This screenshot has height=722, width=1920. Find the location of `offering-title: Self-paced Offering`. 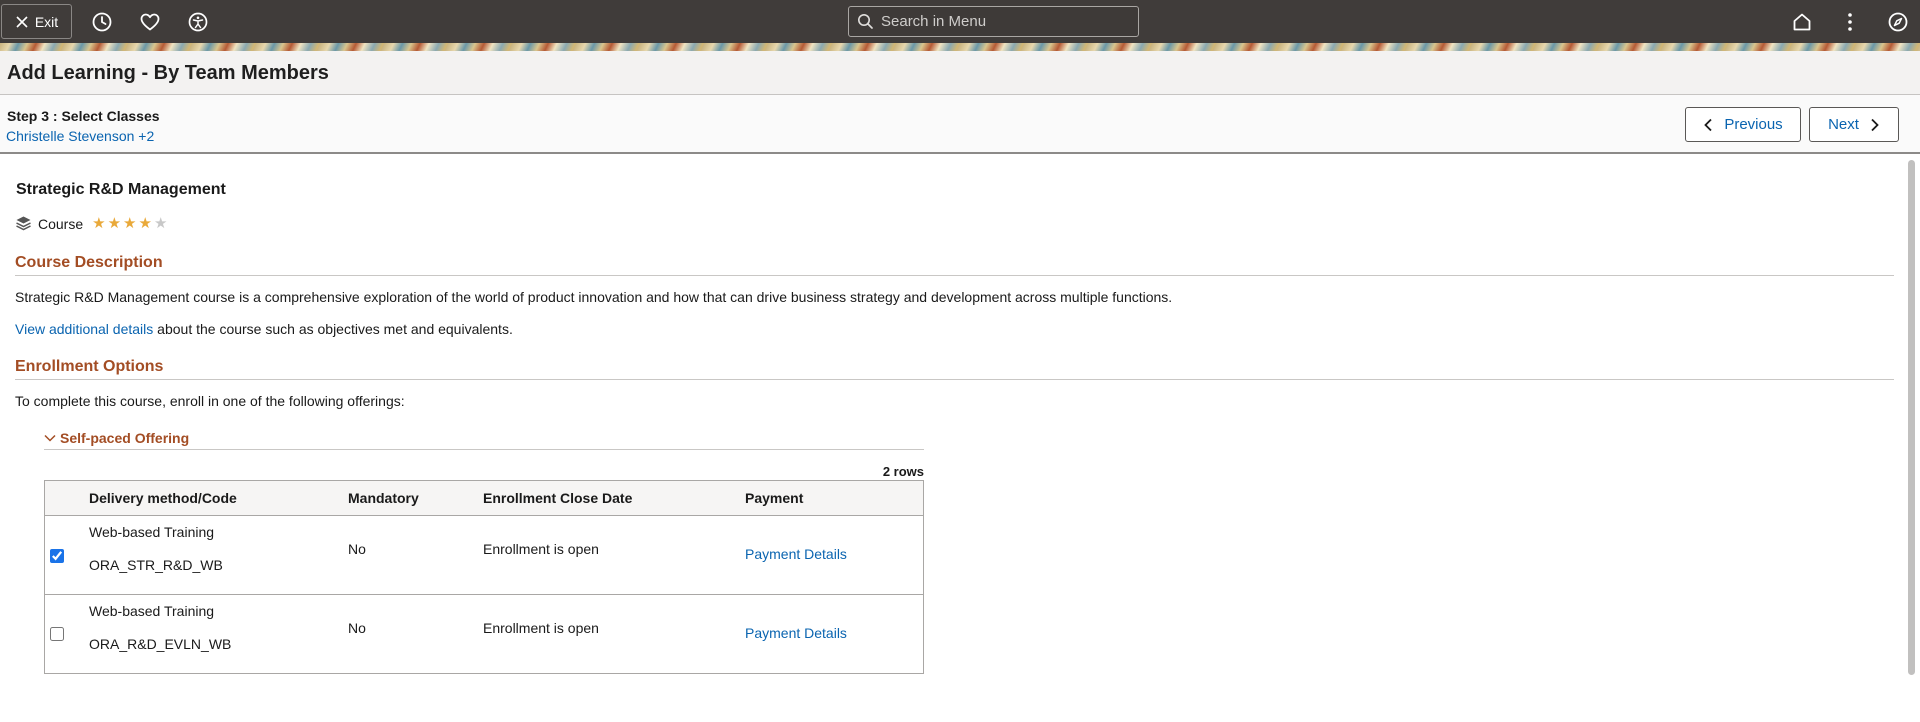

offering-title: Self-paced Offering is located at coordinates (125, 438).